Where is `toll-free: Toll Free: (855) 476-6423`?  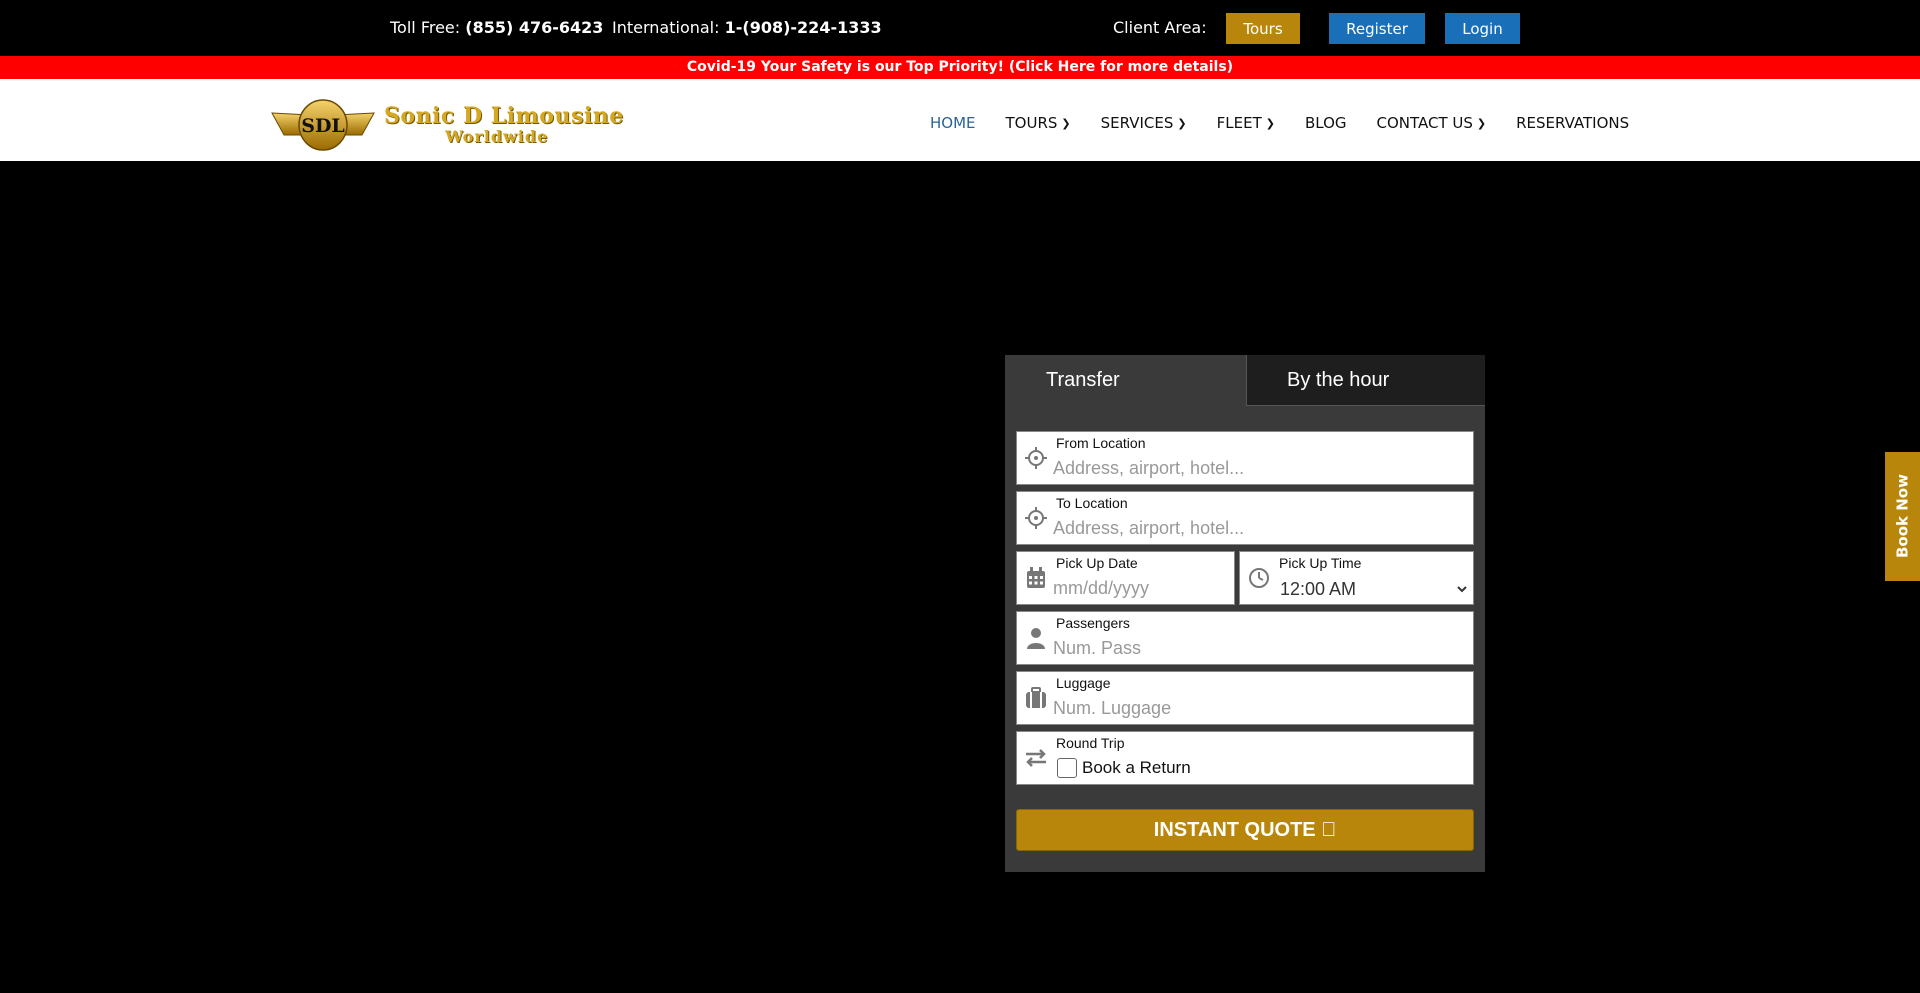
toll-free: Toll Free: (855) 476-6423 is located at coordinates (496, 27).